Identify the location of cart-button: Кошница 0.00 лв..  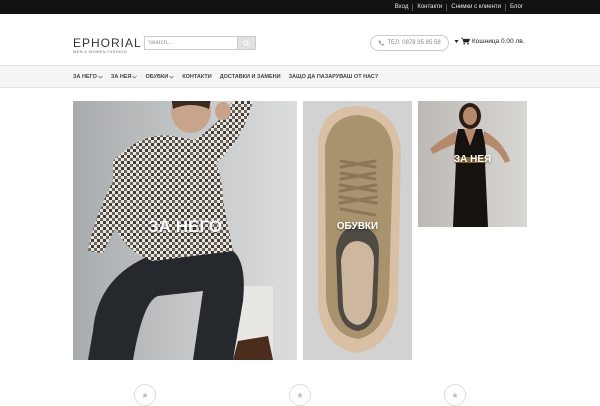
(489, 41).